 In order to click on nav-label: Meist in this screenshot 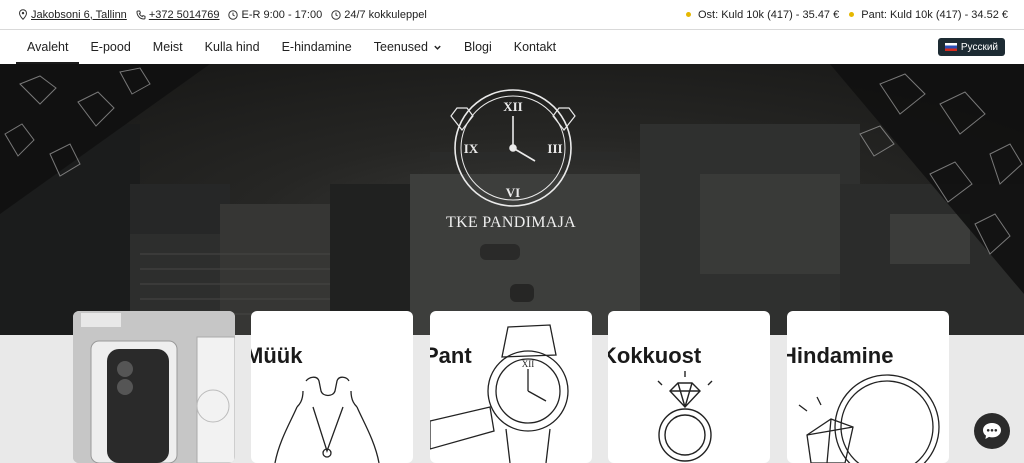, I will do `click(167, 47)`.